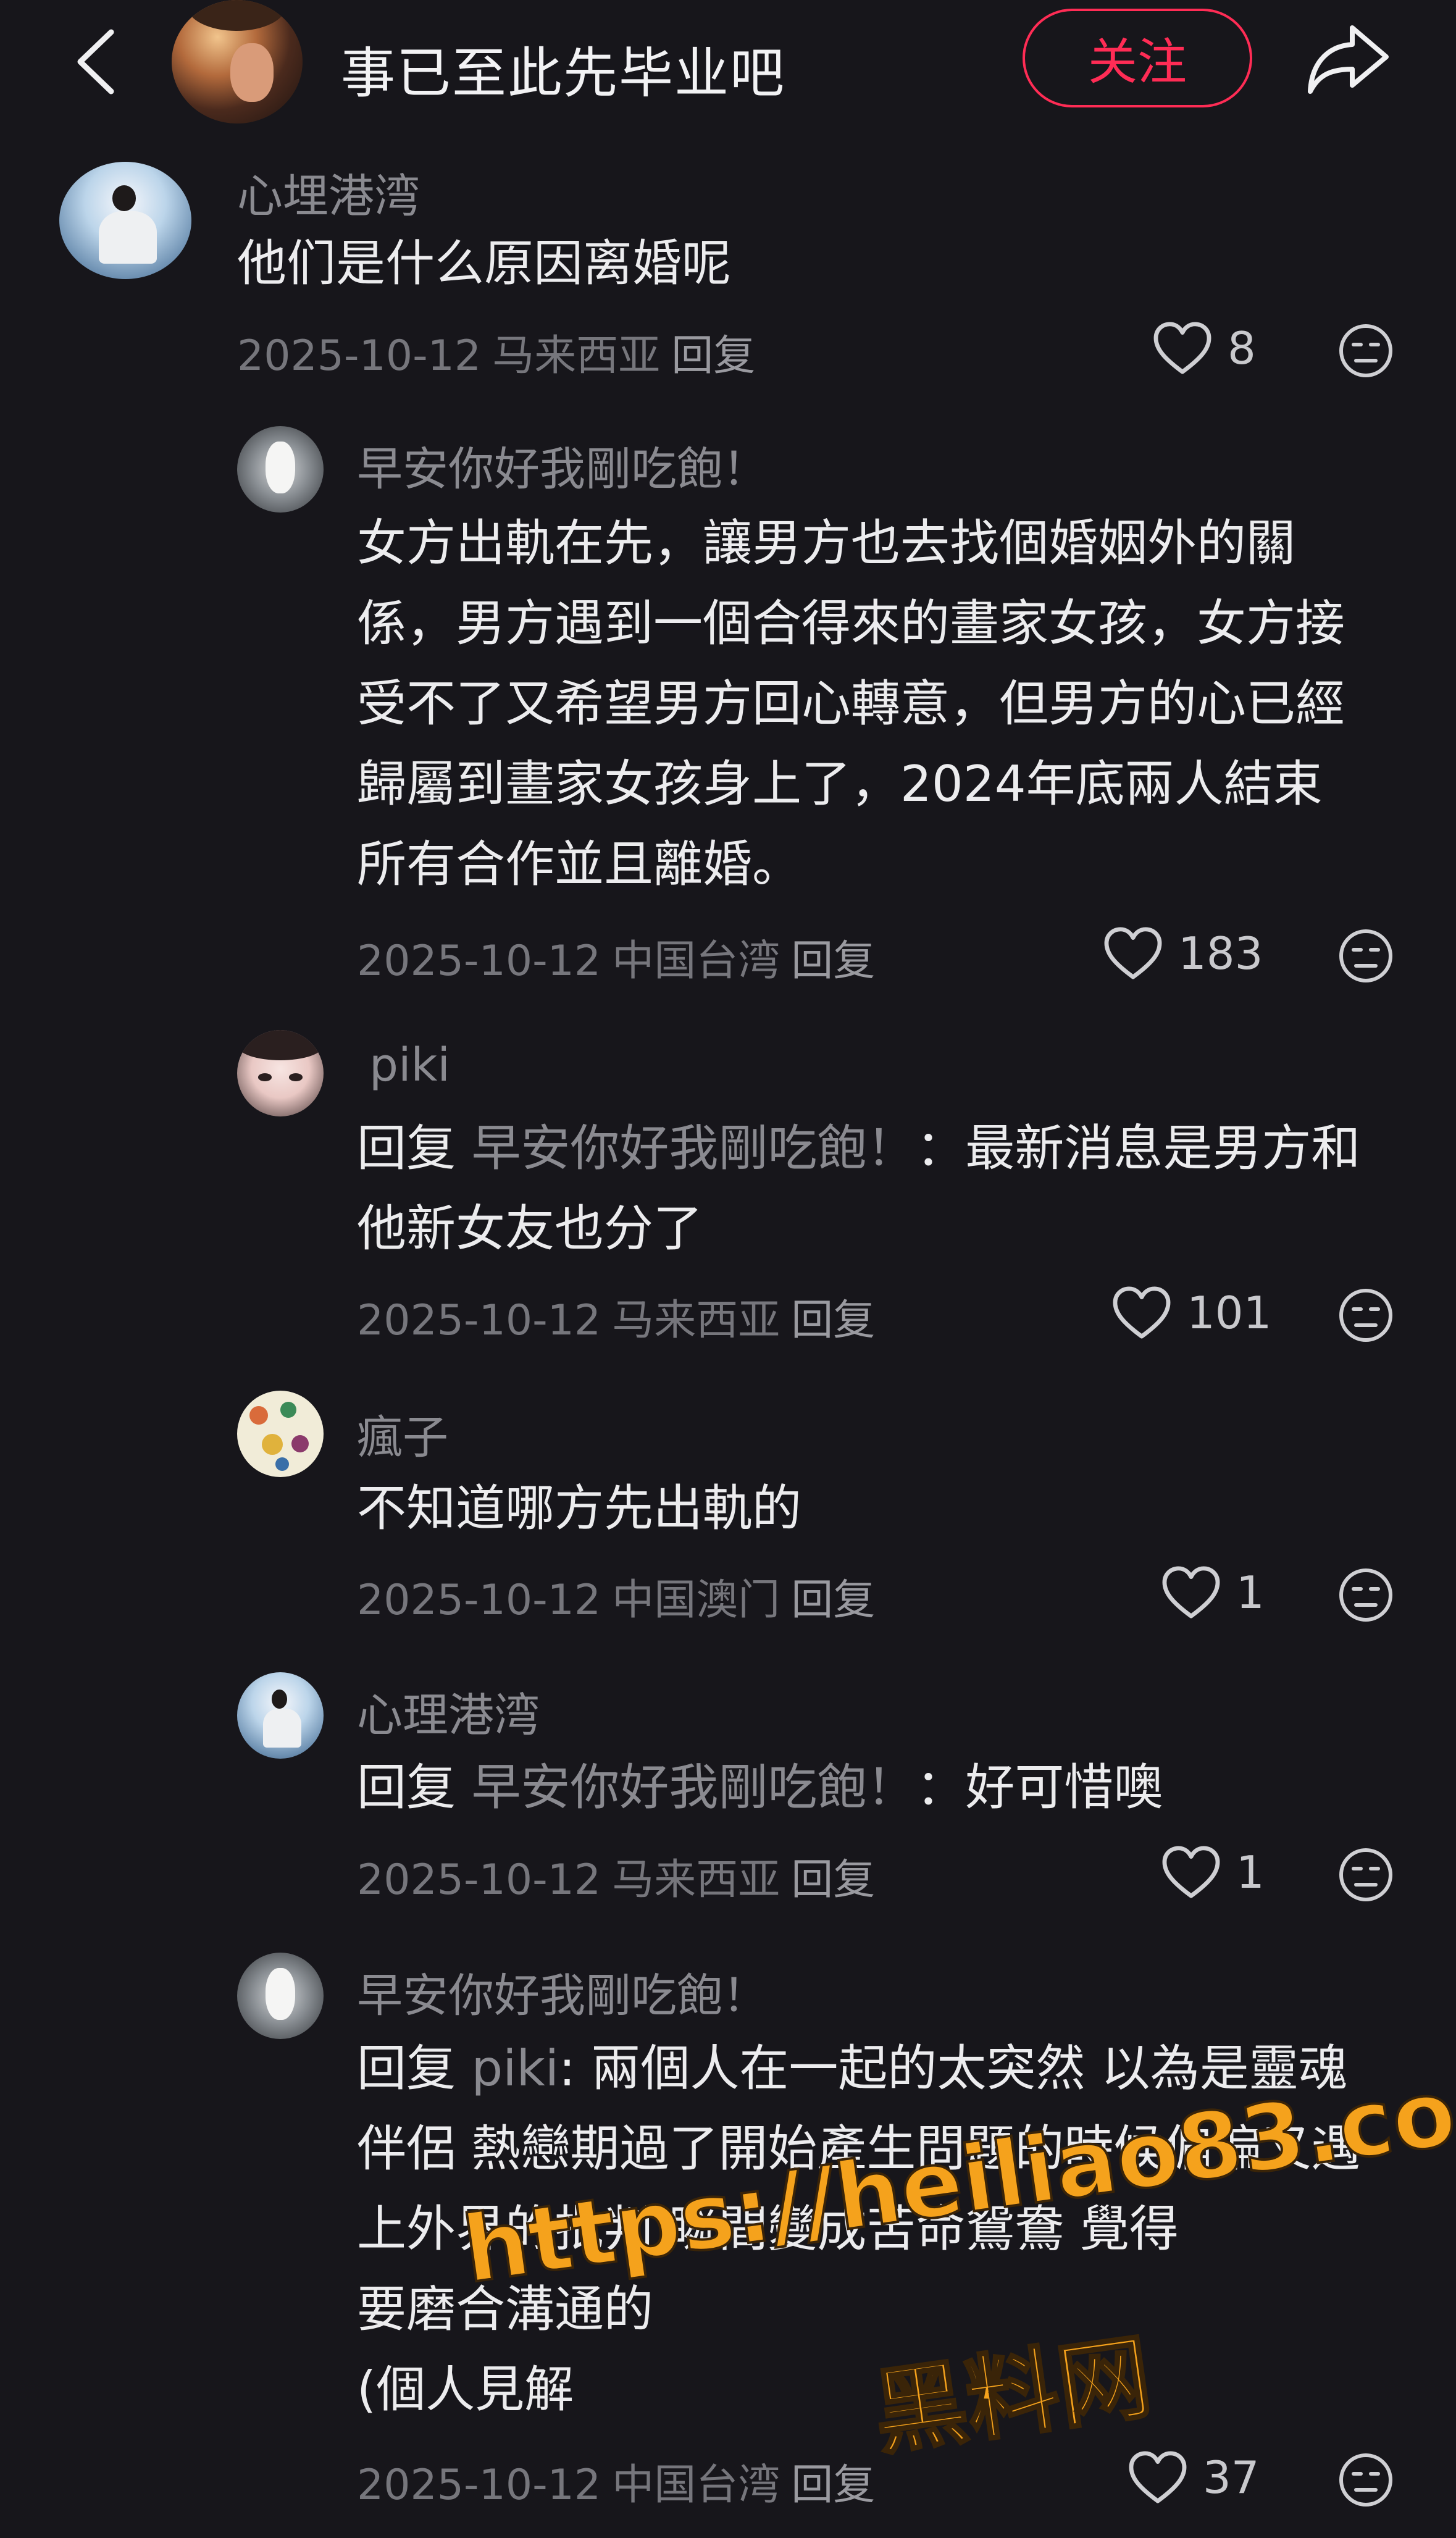 The height and width of the screenshot is (2538, 1456). What do you see at coordinates (1242, 348) in the screenshot?
I see `like-count: 8` at bounding box center [1242, 348].